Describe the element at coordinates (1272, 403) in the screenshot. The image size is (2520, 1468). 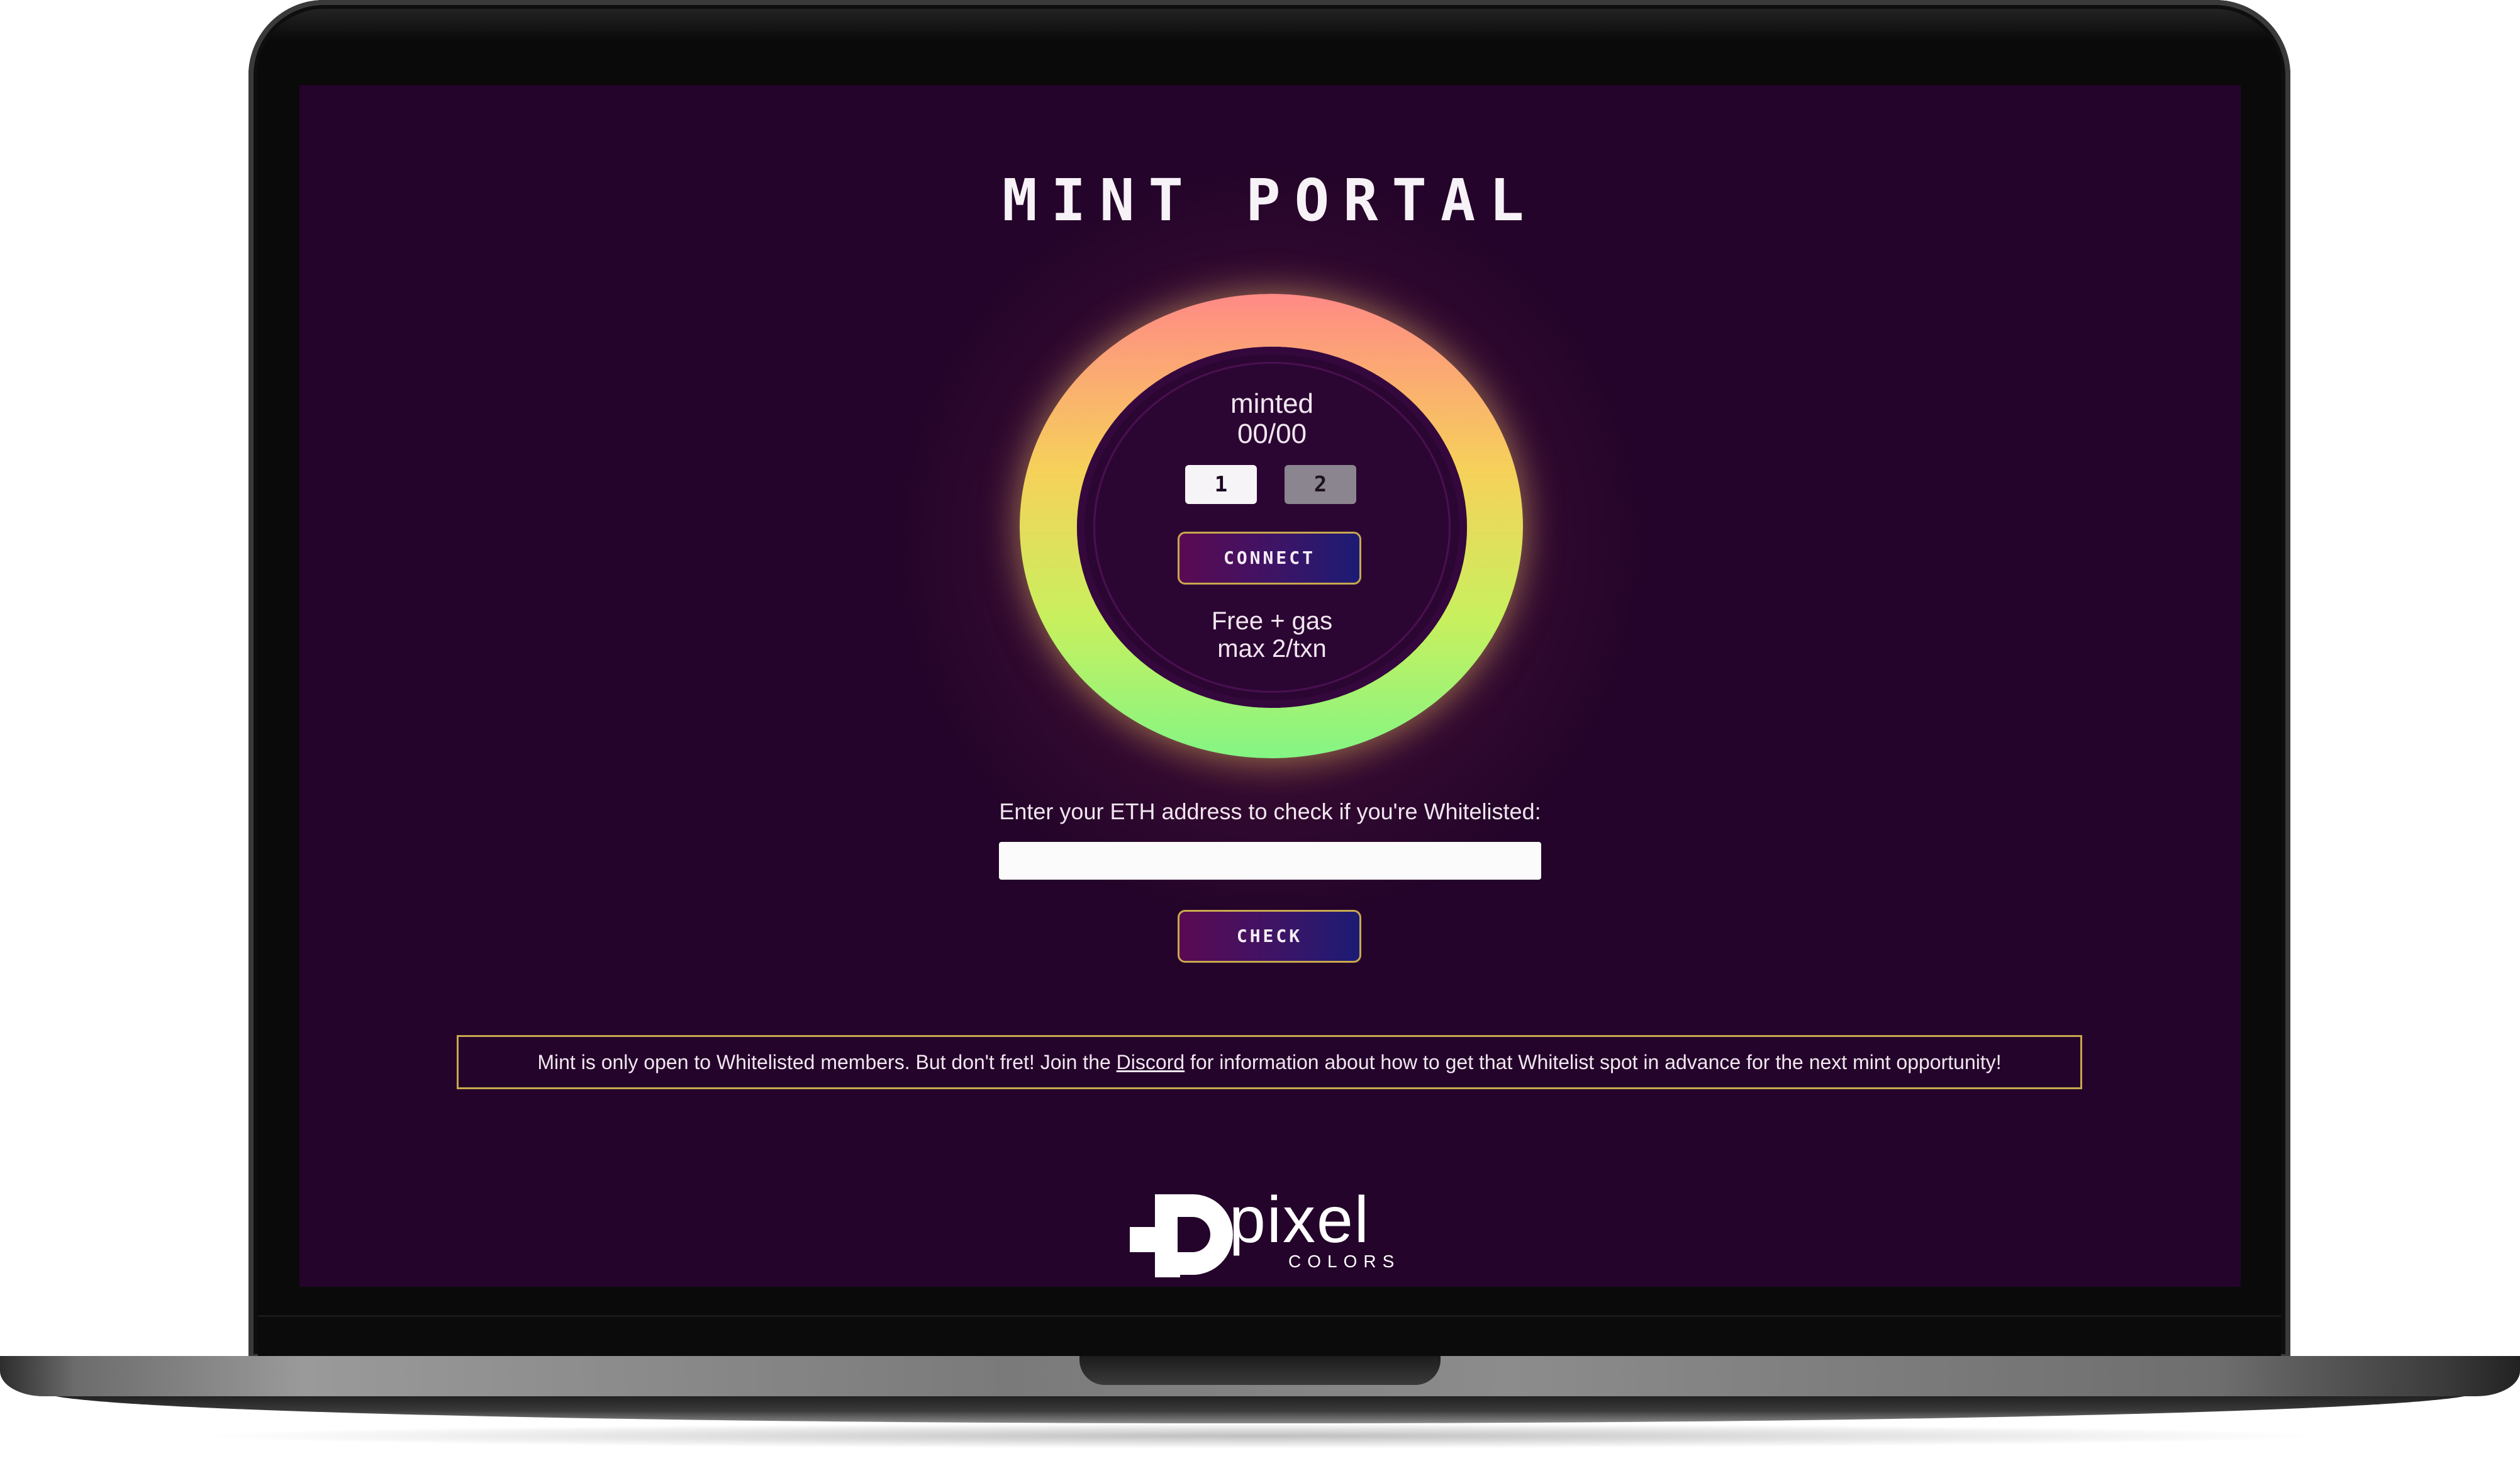
I see `minted-label: minted` at that location.